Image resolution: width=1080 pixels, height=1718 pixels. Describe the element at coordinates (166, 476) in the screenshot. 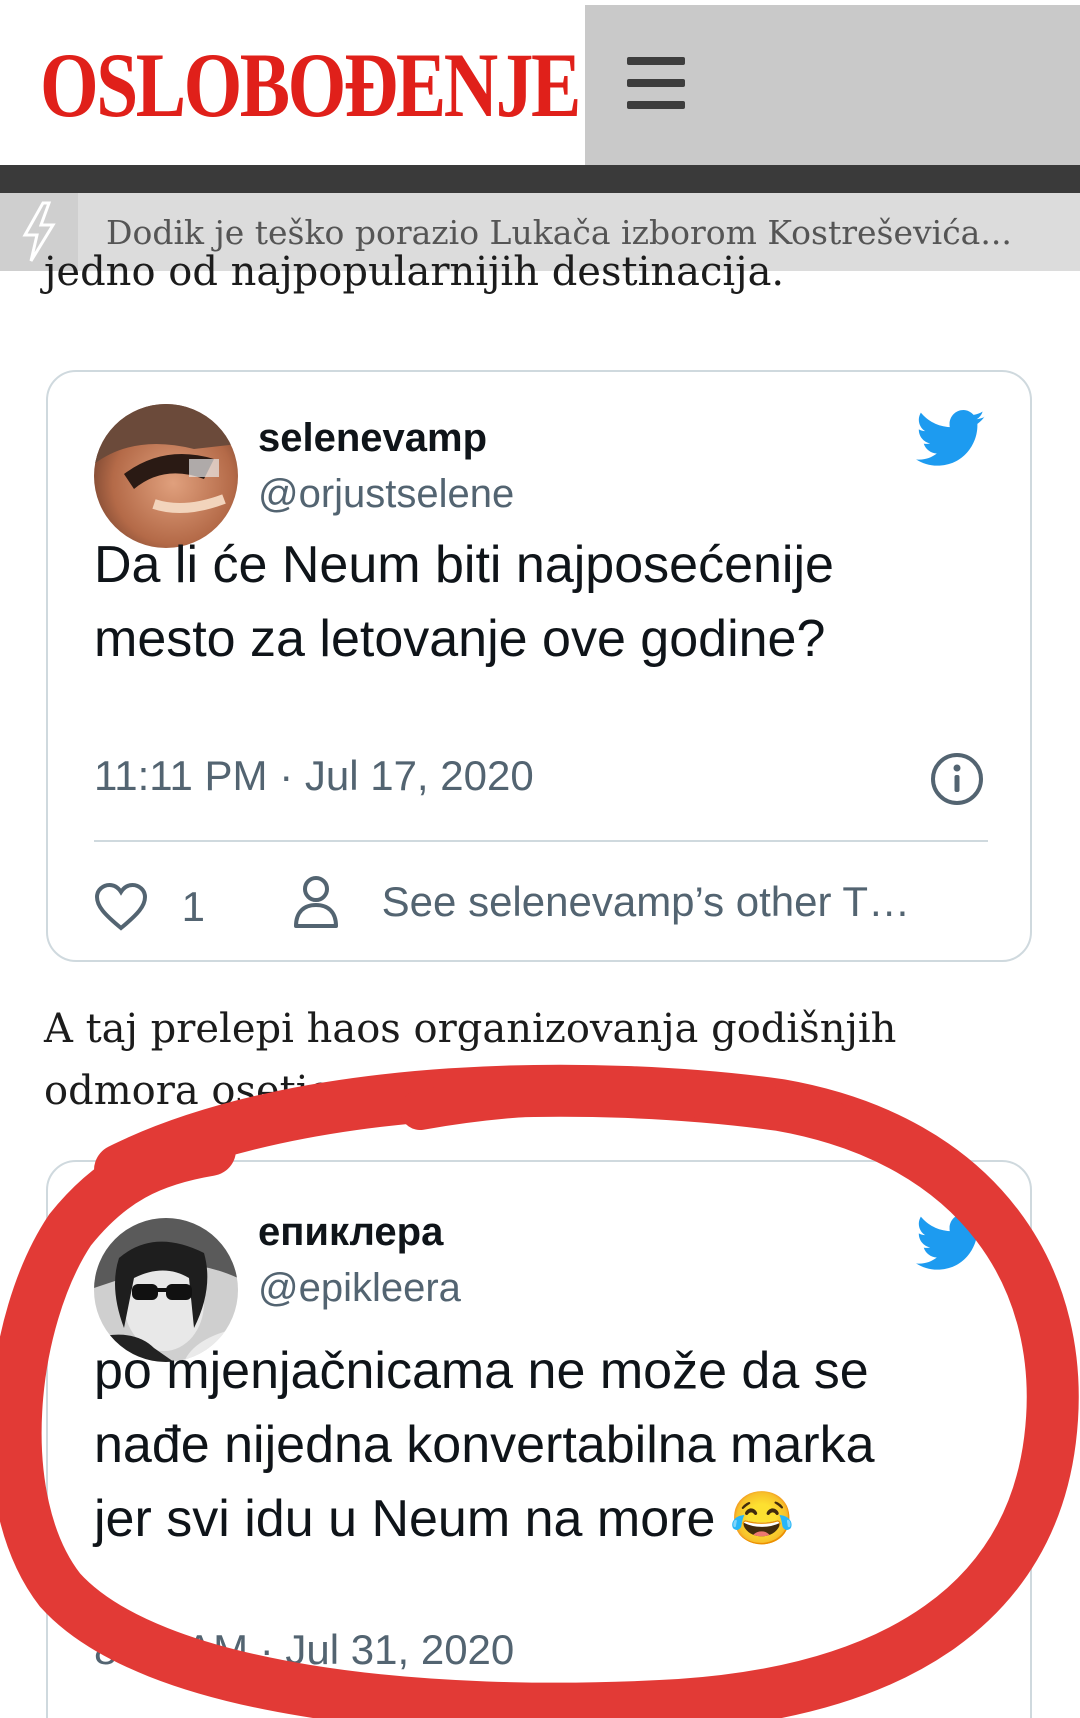

I see `avatar` at that location.